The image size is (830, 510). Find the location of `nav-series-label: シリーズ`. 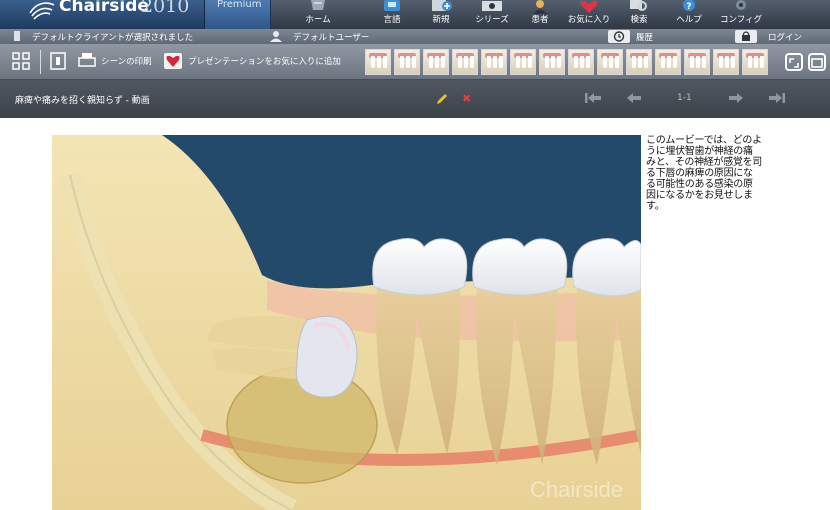

nav-series-label: シリーズ is located at coordinates (492, 20).